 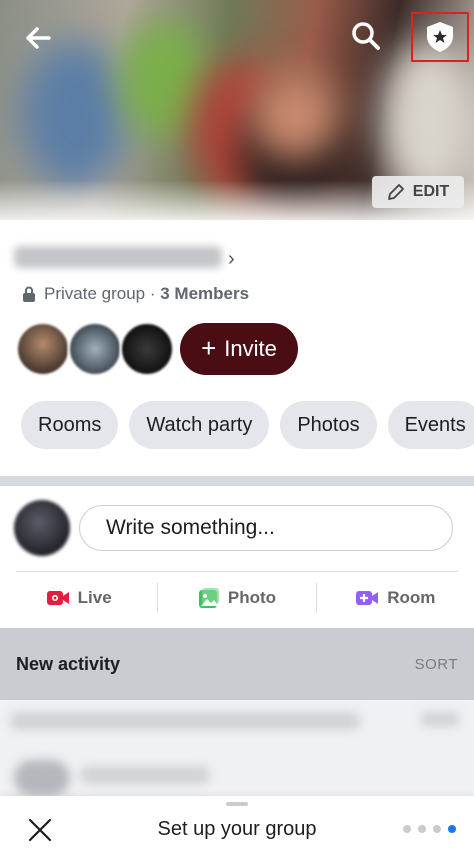 What do you see at coordinates (367, 598) in the screenshot?
I see `video-room-icon` at bounding box center [367, 598].